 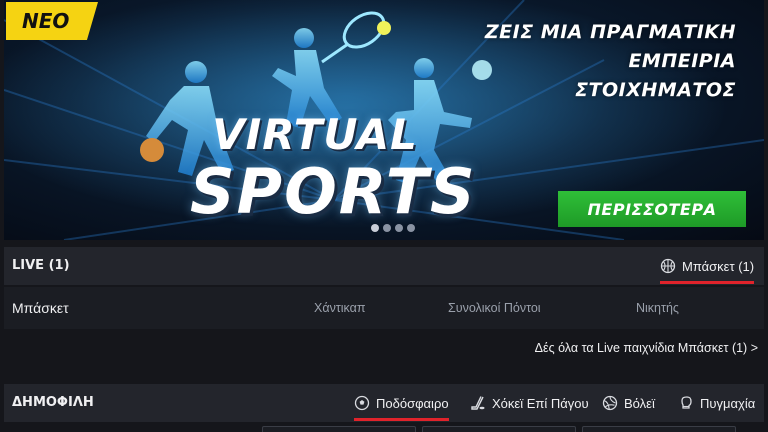 What do you see at coordinates (668, 266) in the screenshot?
I see `basketball-icon` at bounding box center [668, 266].